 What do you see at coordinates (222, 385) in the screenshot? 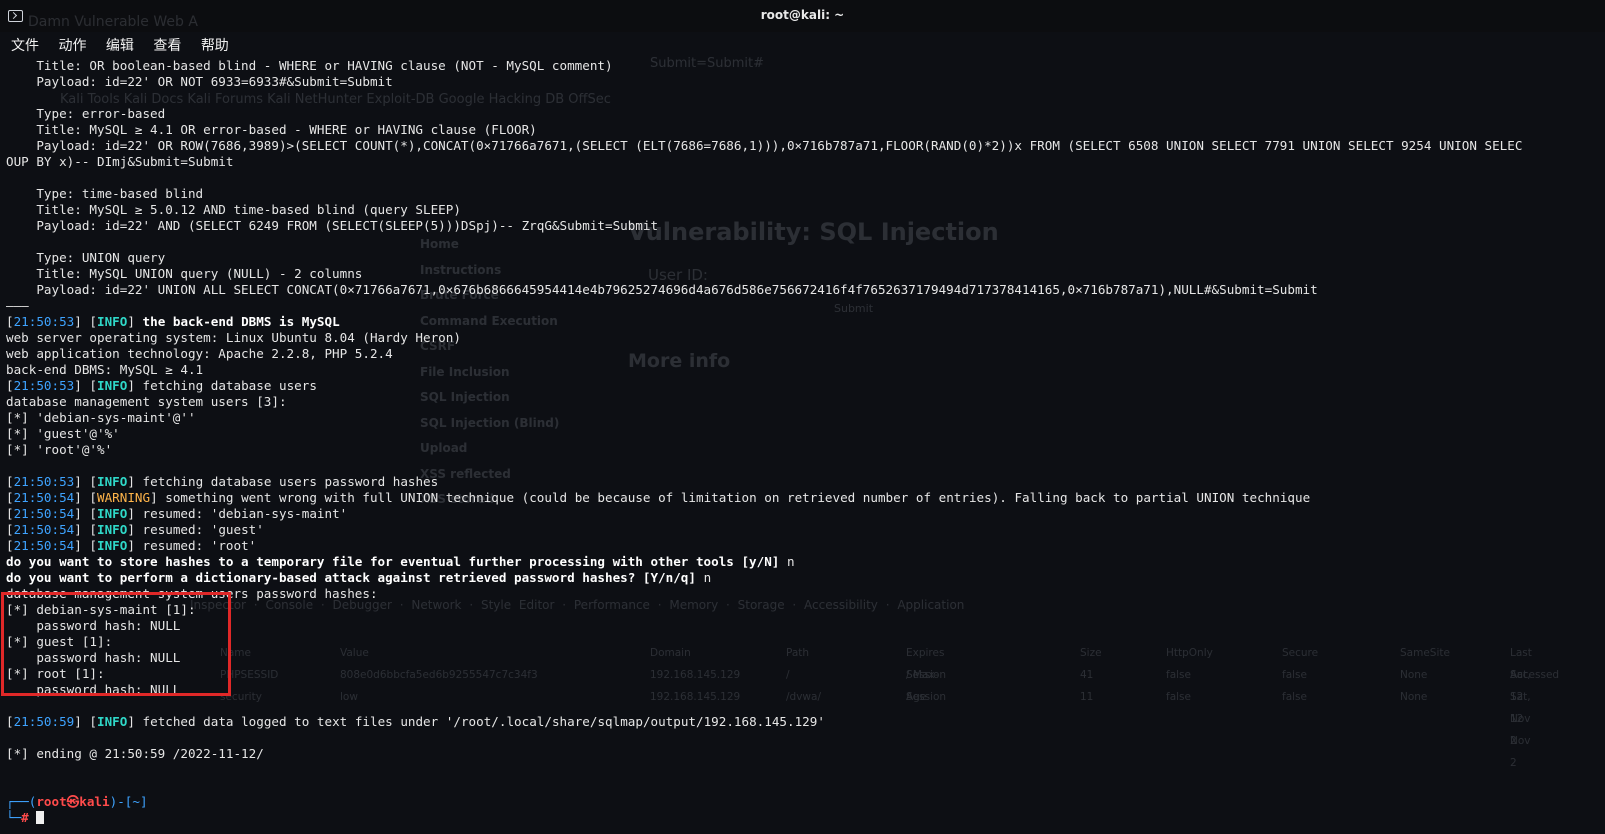
I see `terminal-text: ] fetching database users` at bounding box center [222, 385].